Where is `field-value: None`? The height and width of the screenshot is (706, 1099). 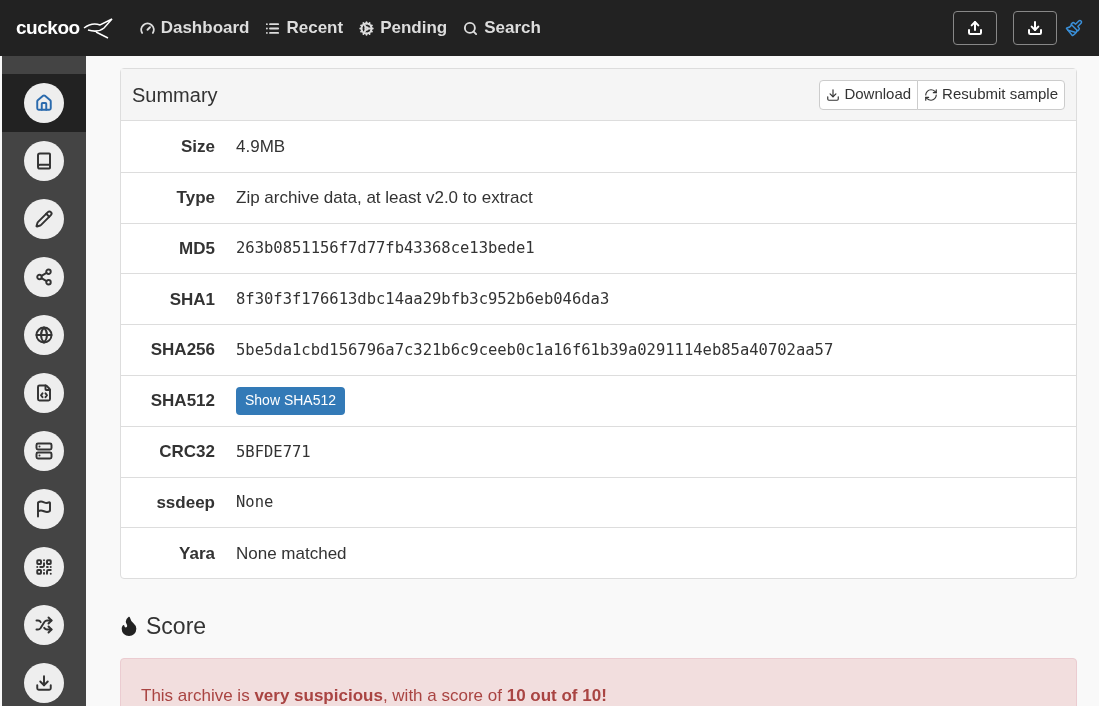 field-value: None is located at coordinates (255, 502).